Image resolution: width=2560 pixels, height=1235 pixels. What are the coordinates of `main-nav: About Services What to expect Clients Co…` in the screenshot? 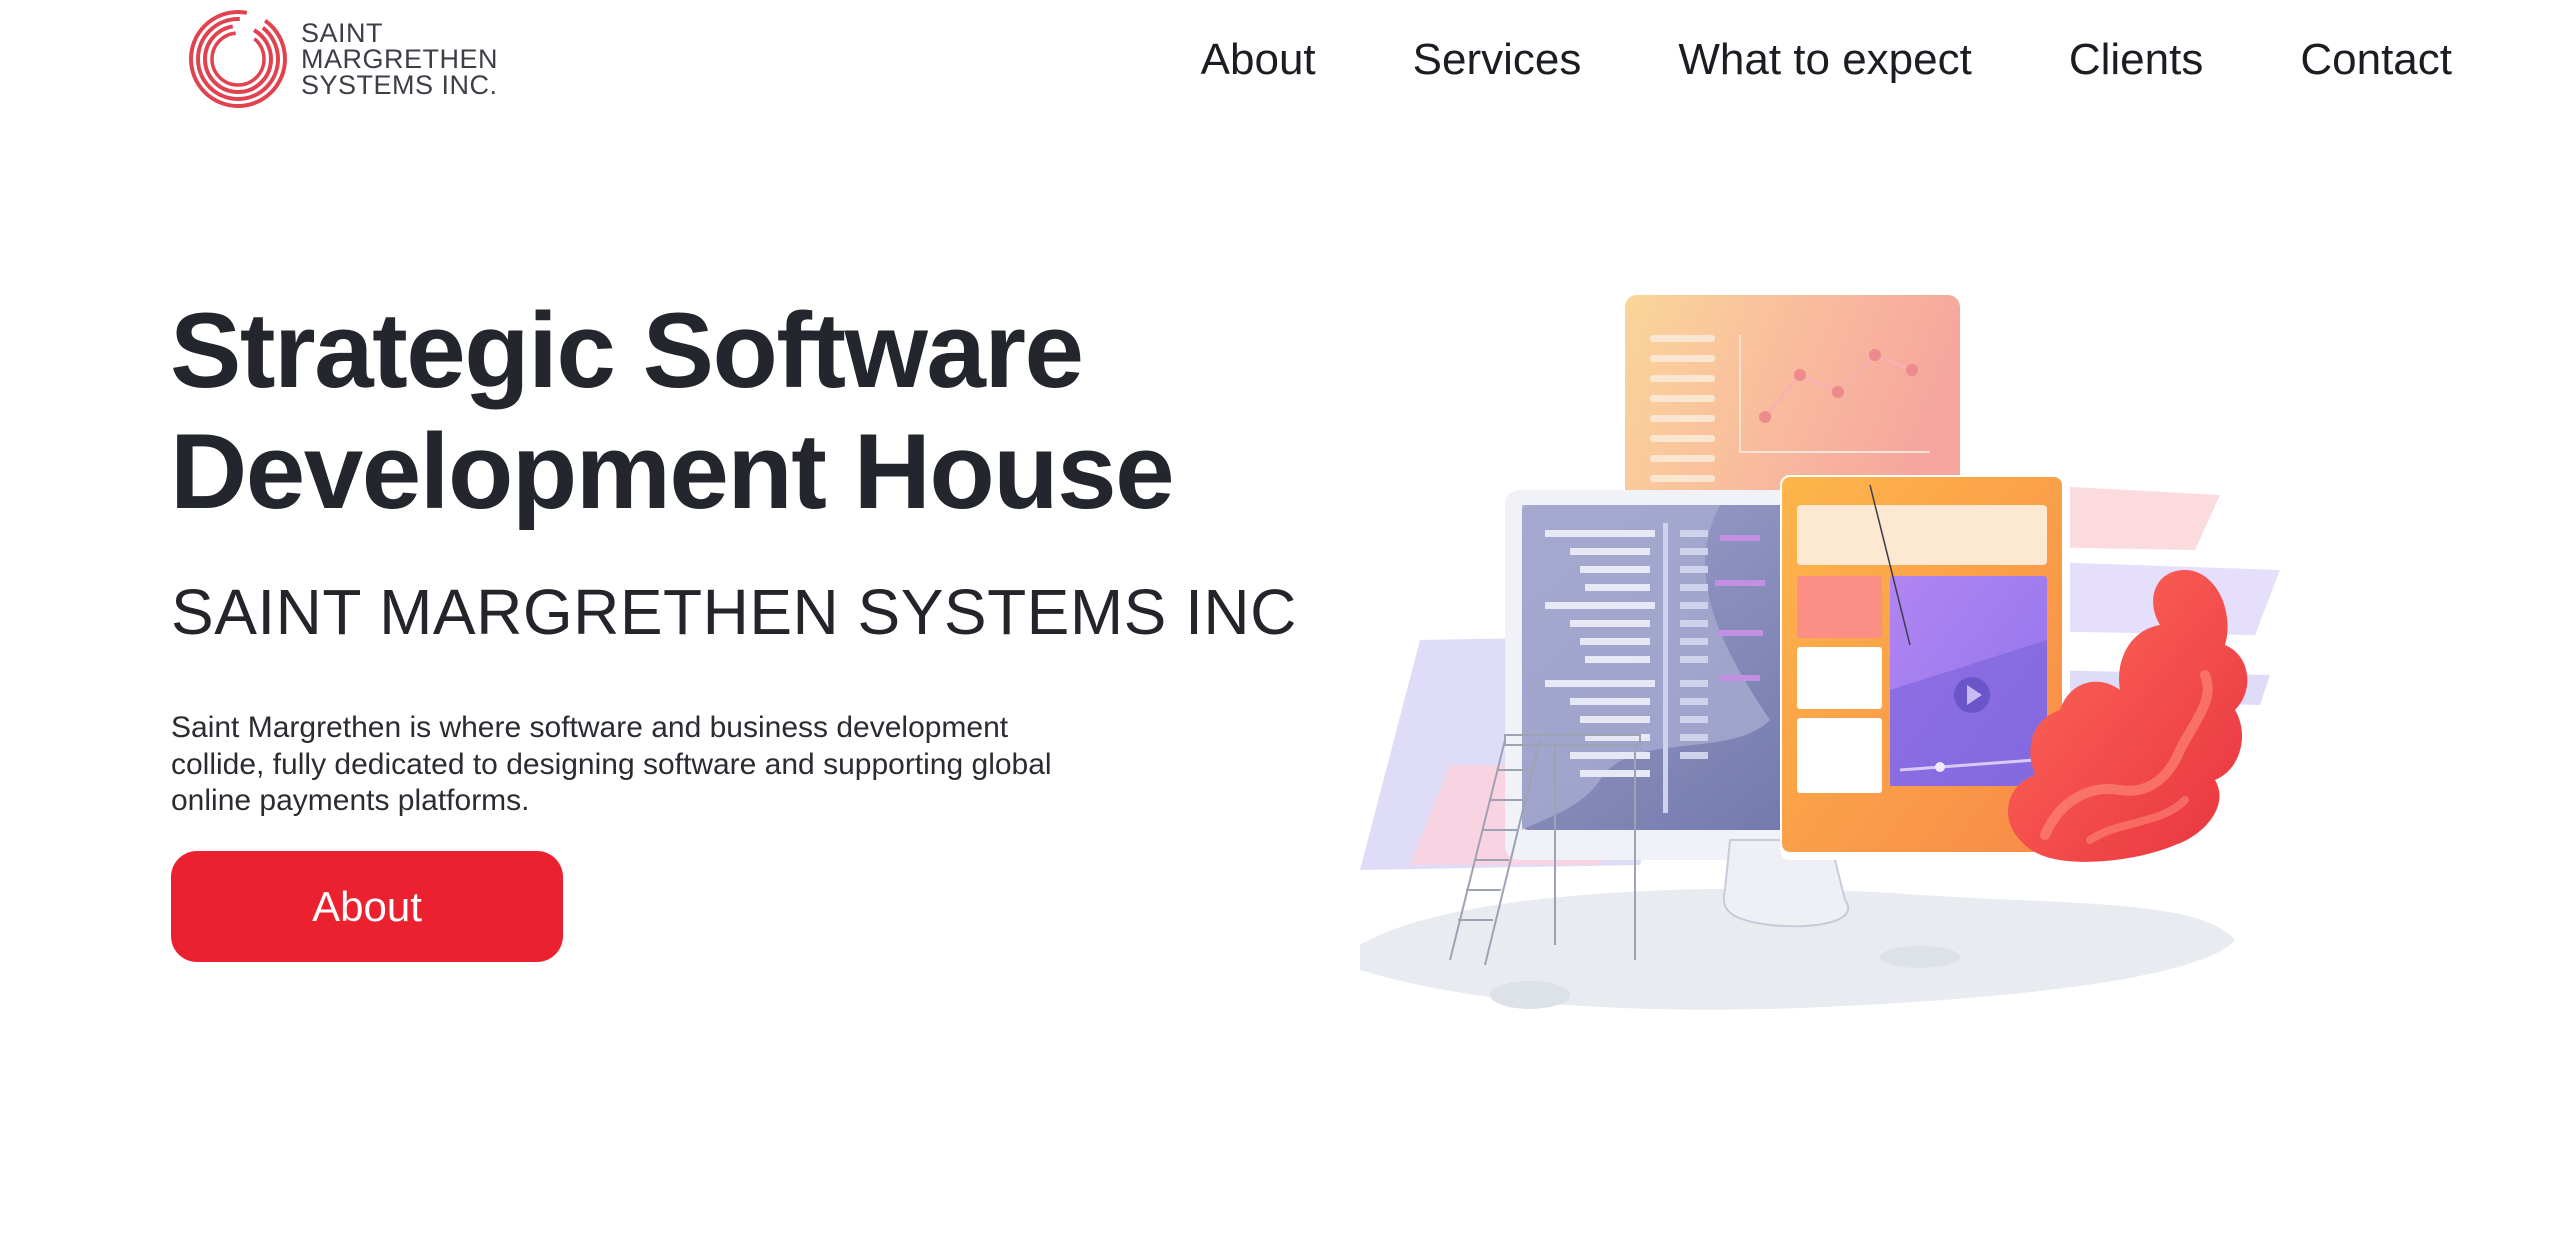 It's located at (1826, 60).